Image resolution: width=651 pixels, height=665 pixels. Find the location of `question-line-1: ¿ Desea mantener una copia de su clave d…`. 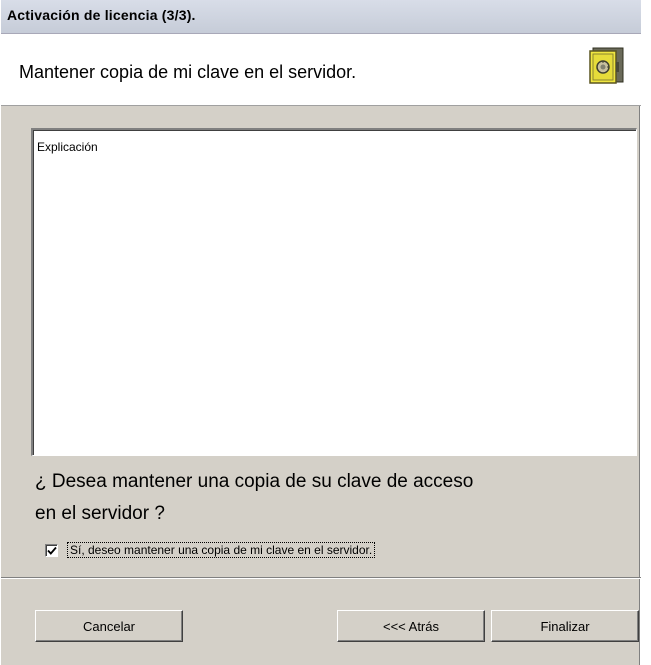

question-line-1: ¿ Desea mantener una copia de su clave d… is located at coordinates (254, 481).